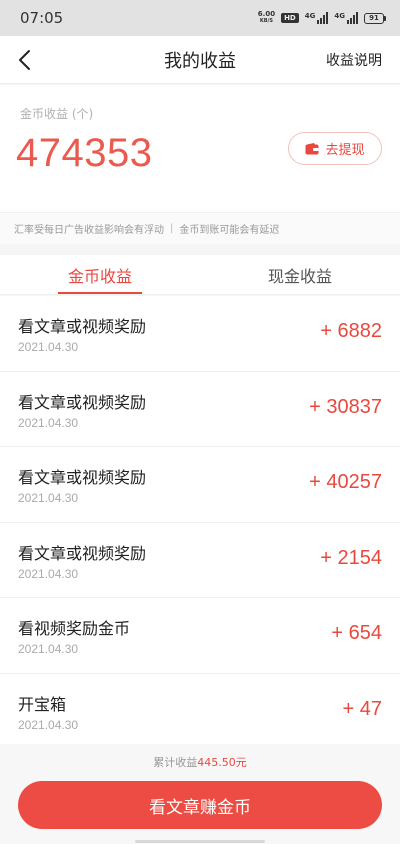 The height and width of the screenshot is (844, 400). Describe the element at coordinates (351, 557) in the screenshot. I see `record-amount: + 2154` at that location.